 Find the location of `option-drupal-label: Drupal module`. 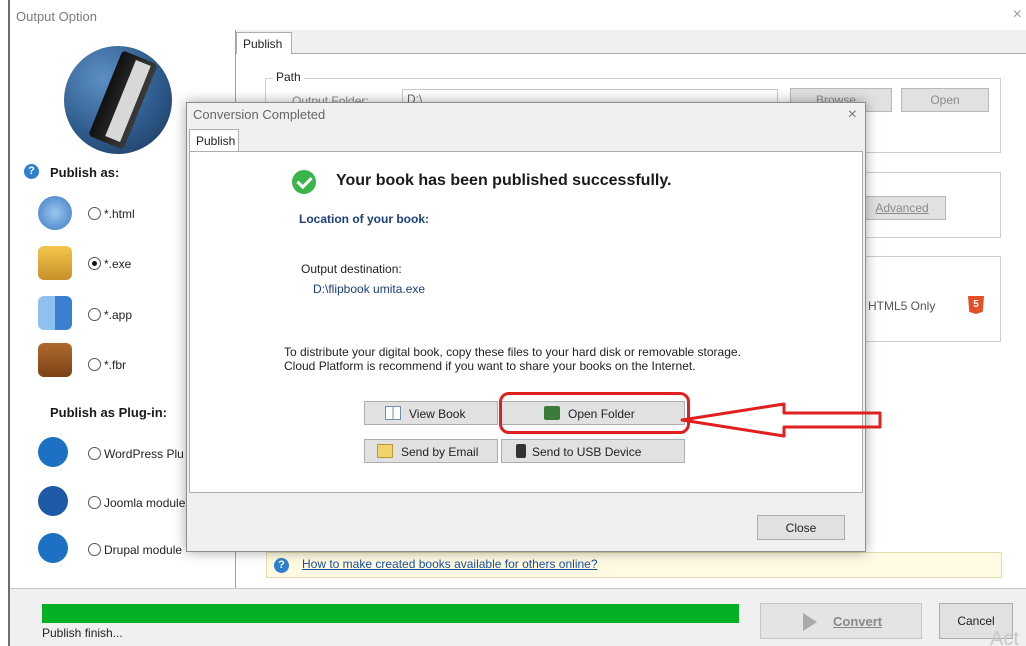

option-drupal-label: Drupal module is located at coordinates (143, 550).